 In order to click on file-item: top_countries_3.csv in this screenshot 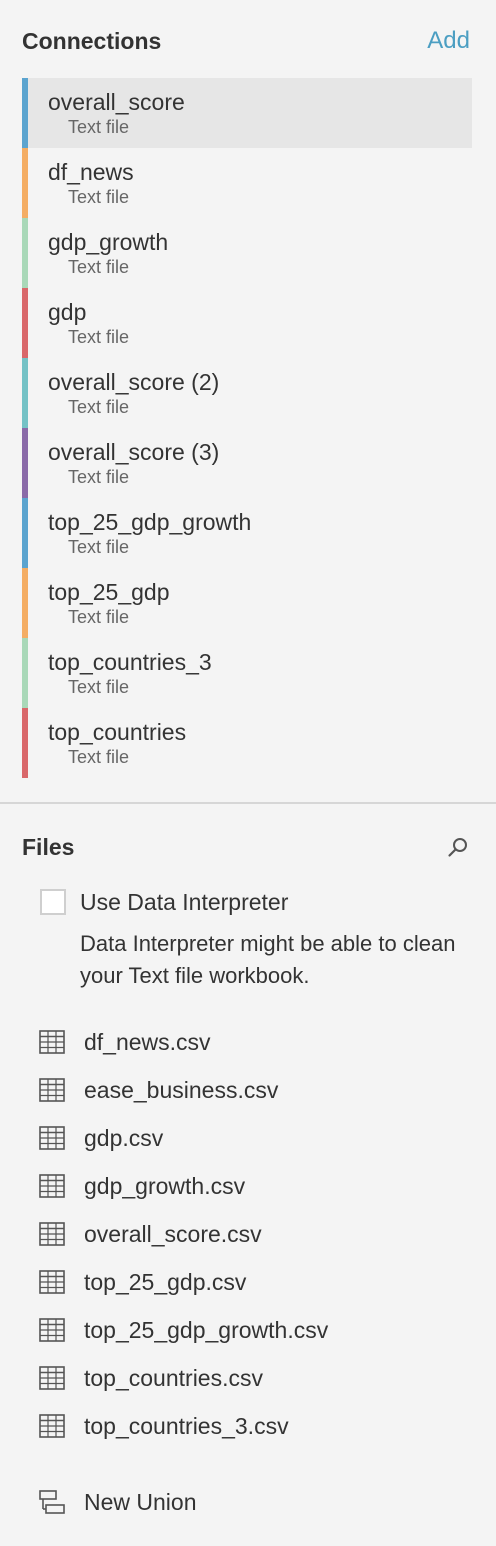, I will do `click(267, 1426)`.